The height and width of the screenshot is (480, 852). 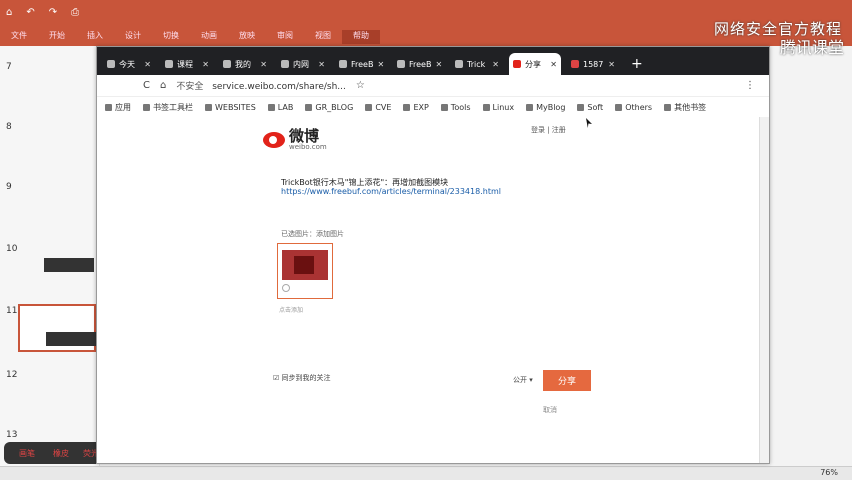 I want to click on visibility-select: 公开 ▾, so click(x=523, y=380).